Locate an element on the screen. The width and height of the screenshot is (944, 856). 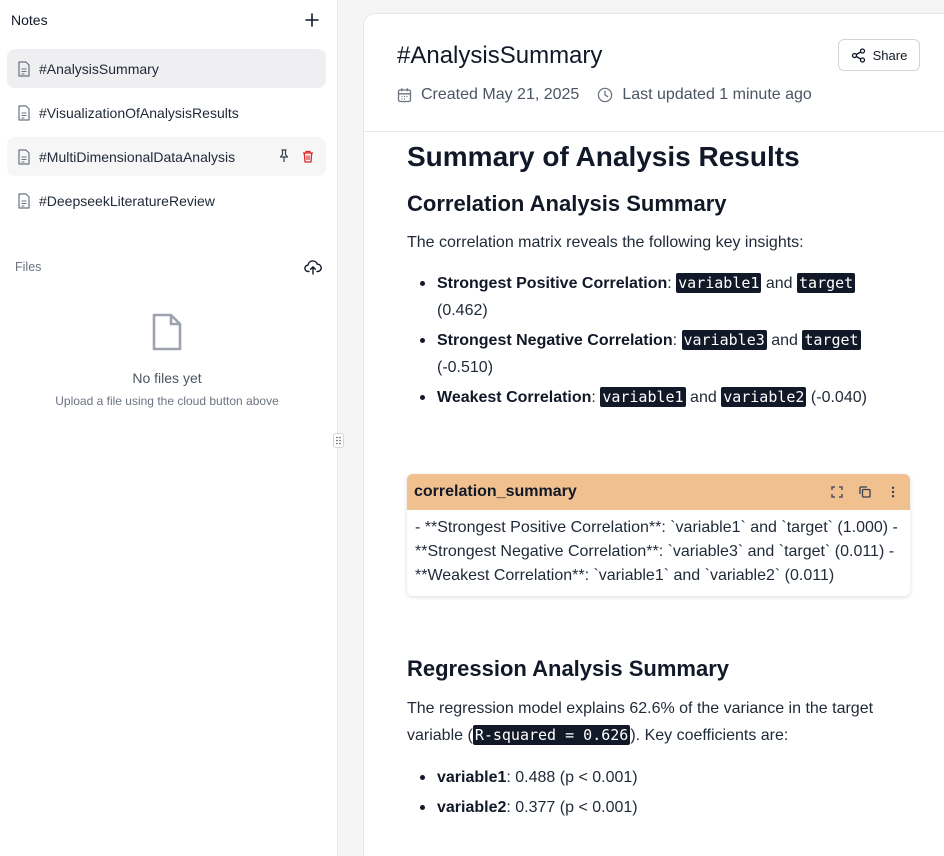
r-squared-code: R-squared = 0.626 is located at coordinates (551, 735).